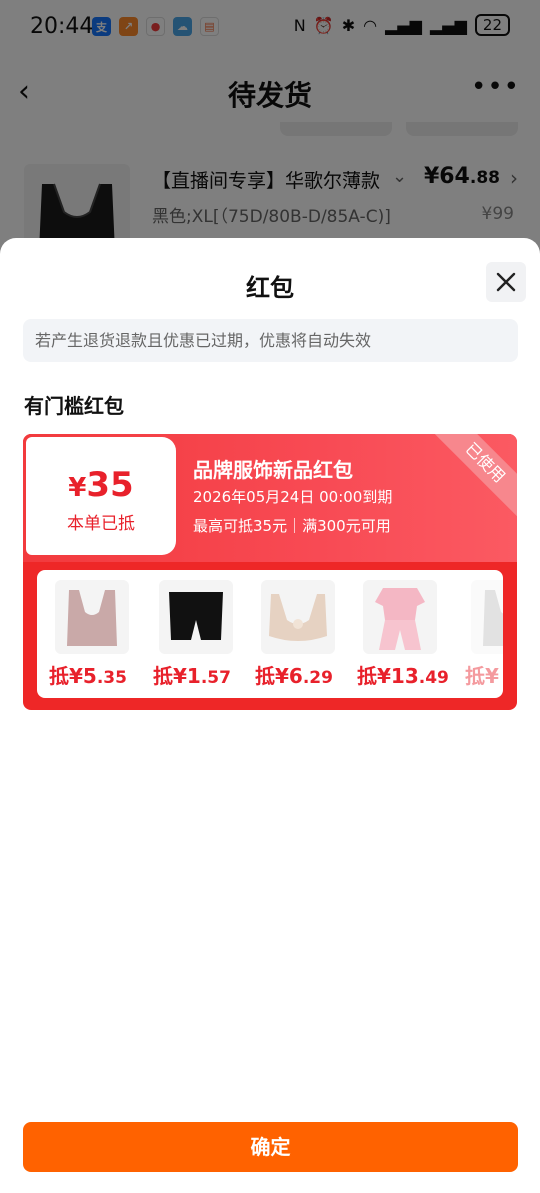  What do you see at coordinates (74, 406) in the screenshot?
I see `section-title: 有门槛红包` at bounding box center [74, 406].